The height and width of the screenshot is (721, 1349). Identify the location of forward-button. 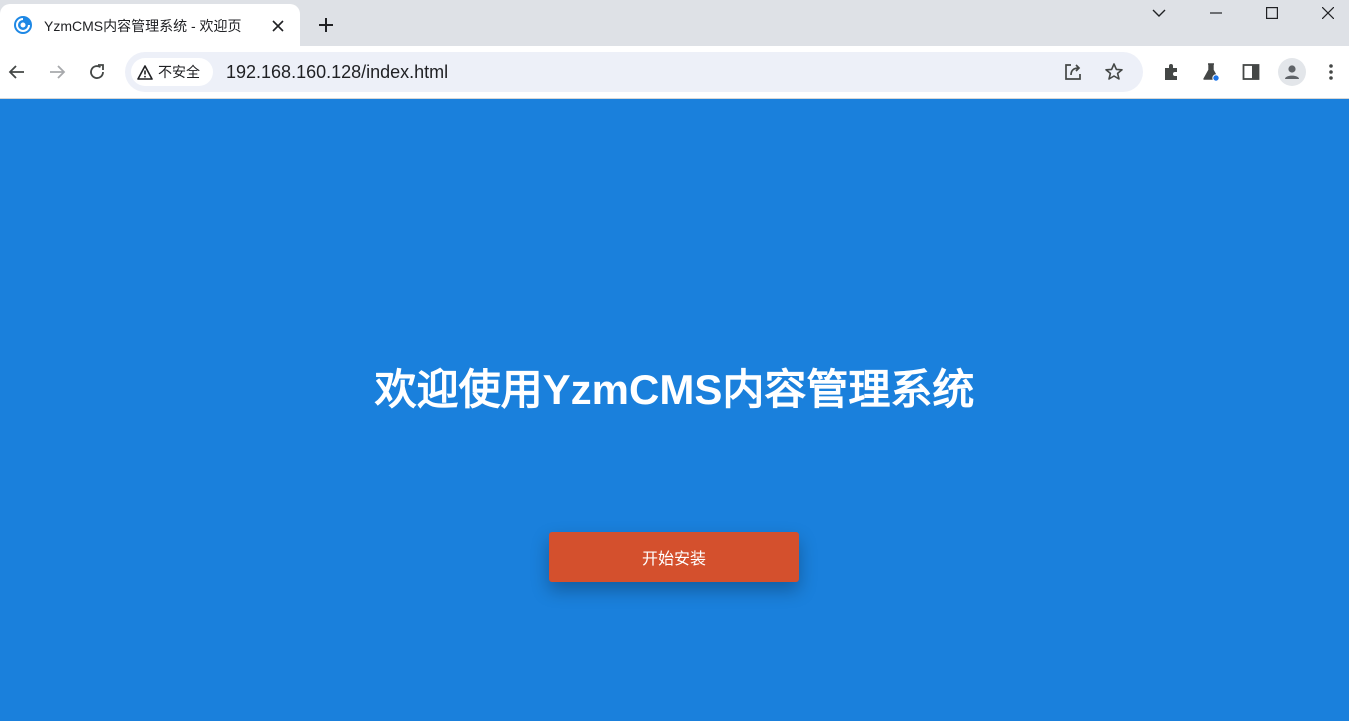
(57, 72).